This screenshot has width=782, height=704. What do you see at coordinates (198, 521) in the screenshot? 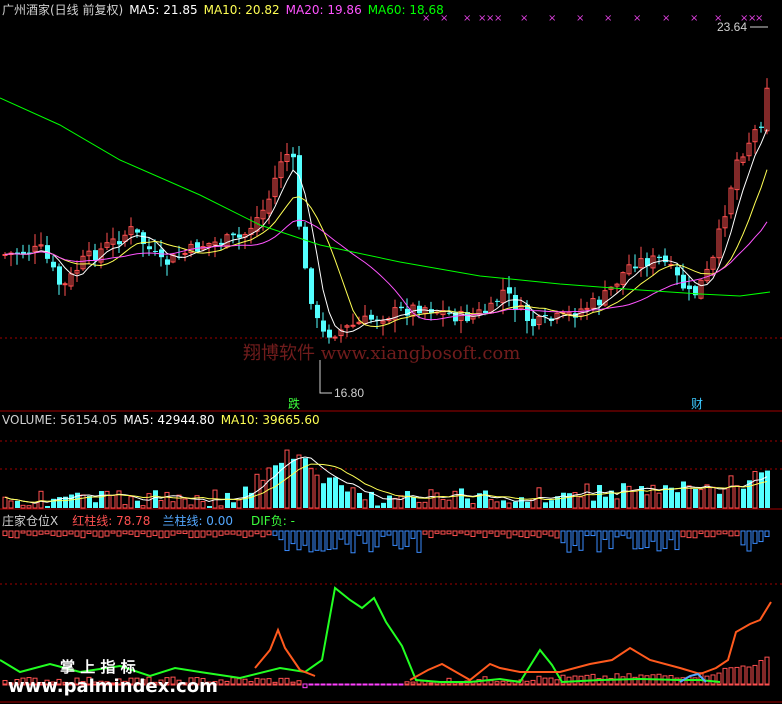
I see `blue-bar-value: 兰柱线: 0.00` at bounding box center [198, 521].